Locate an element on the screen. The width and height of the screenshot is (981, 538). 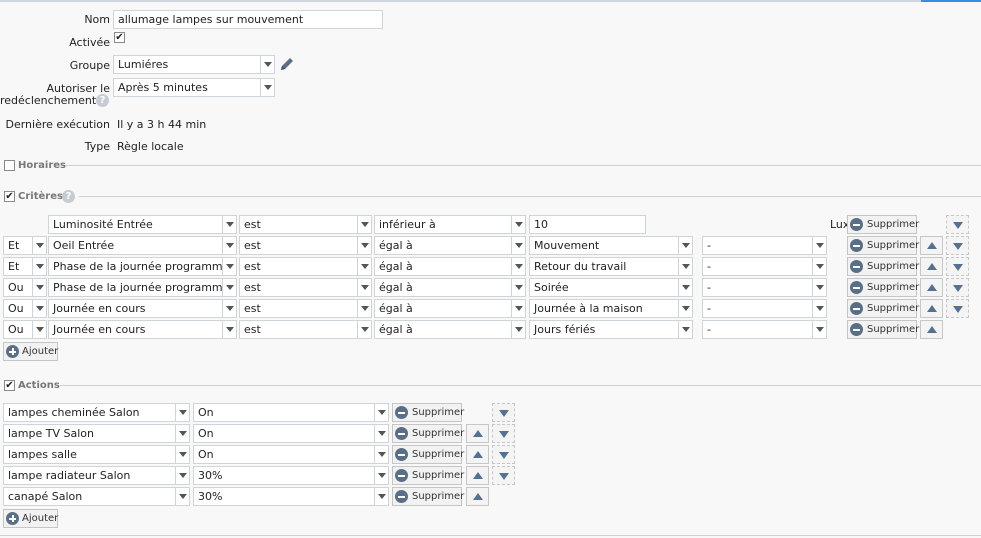
action-device-select: lampes cheminée Salon is located at coordinates (96, 412).